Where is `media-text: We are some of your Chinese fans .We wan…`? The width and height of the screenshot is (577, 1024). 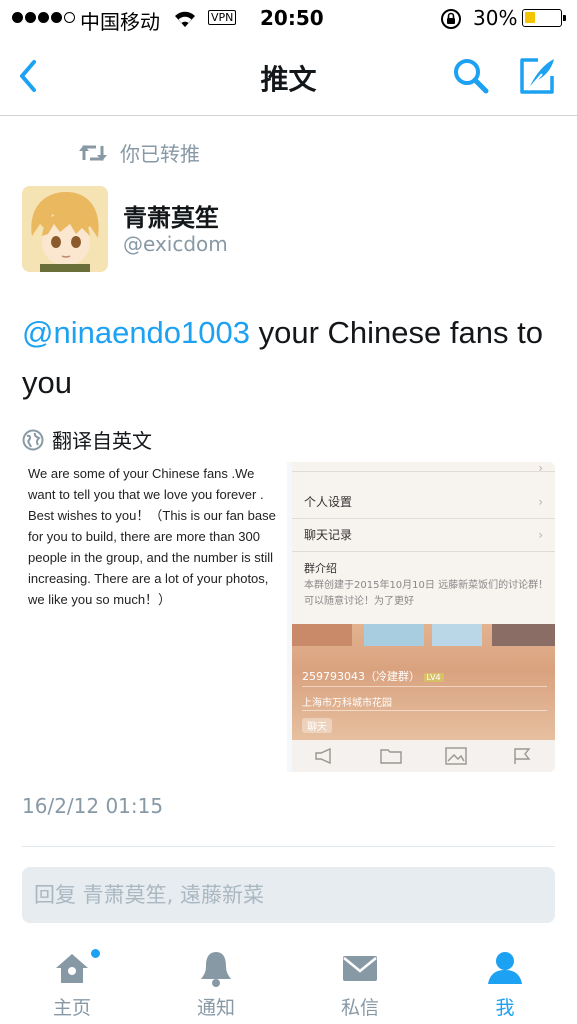
media-text: We are some of your Chinese fans .We wan… is located at coordinates (152, 536).